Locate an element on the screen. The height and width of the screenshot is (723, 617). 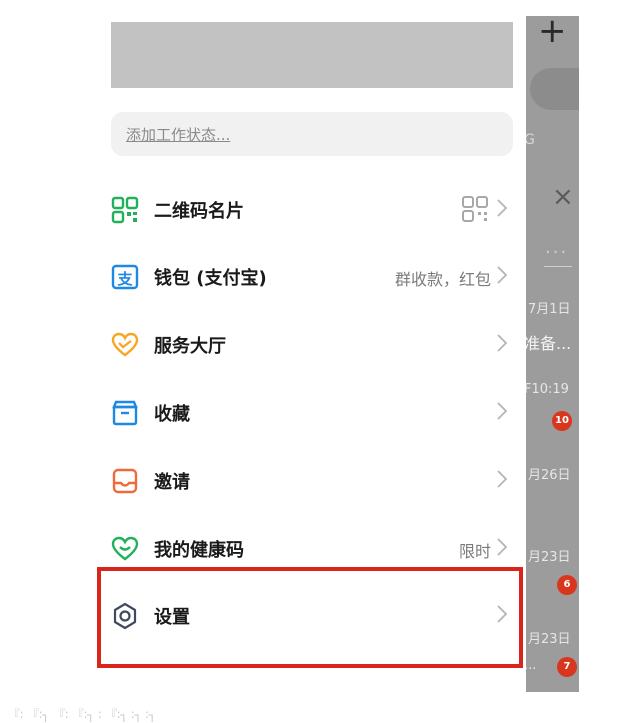
unread-badge: 10 is located at coordinates (562, 421).